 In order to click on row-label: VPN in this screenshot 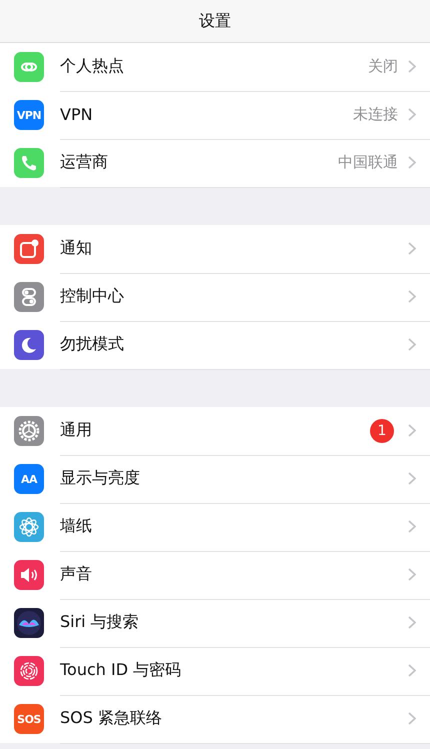, I will do `click(77, 114)`.